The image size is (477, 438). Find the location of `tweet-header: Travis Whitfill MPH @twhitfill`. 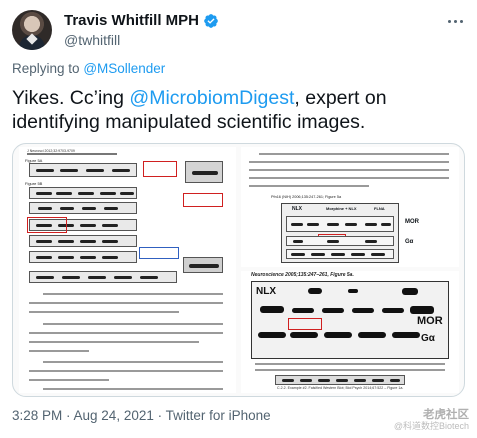

tweet-header: Travis Whitfill MPH @twhitfill is located at coordinates (238, 30).